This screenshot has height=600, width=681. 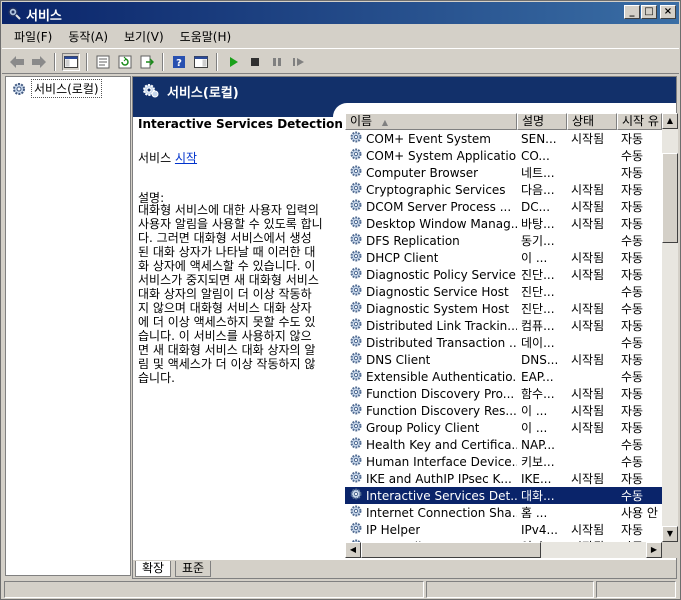 What do you see at coordinates (153, 569) in the screenshot?
I see `tab-extended: 확장` at bounding box center [153, 569].